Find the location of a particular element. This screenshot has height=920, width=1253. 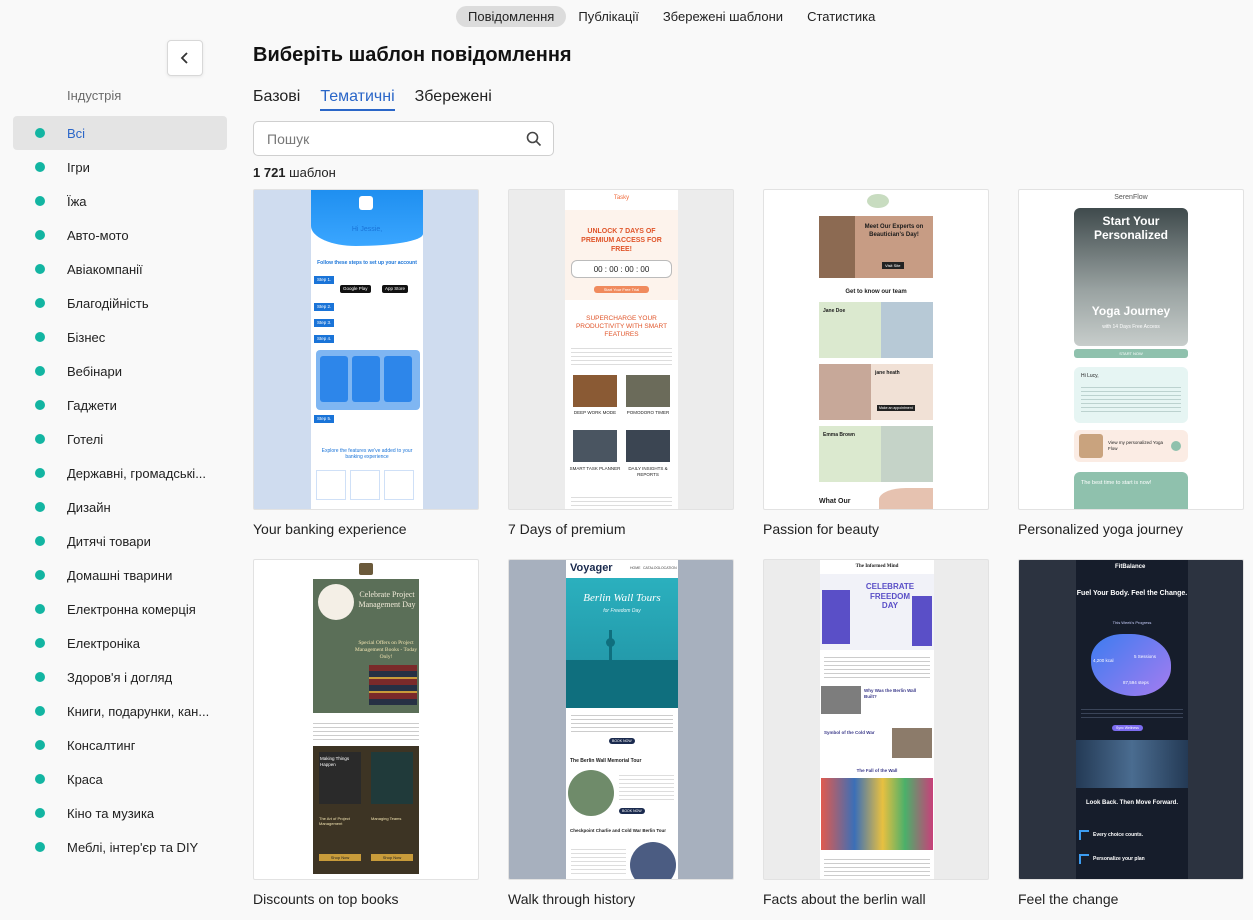

sidebar-item-label: Консалтинг is located at coordinates (101, 745).